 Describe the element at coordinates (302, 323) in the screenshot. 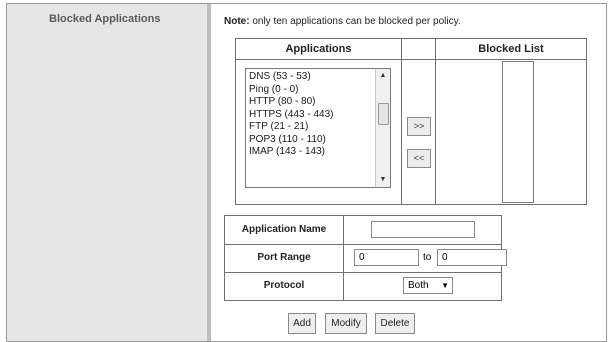

I see `add-button: Add` at that location.